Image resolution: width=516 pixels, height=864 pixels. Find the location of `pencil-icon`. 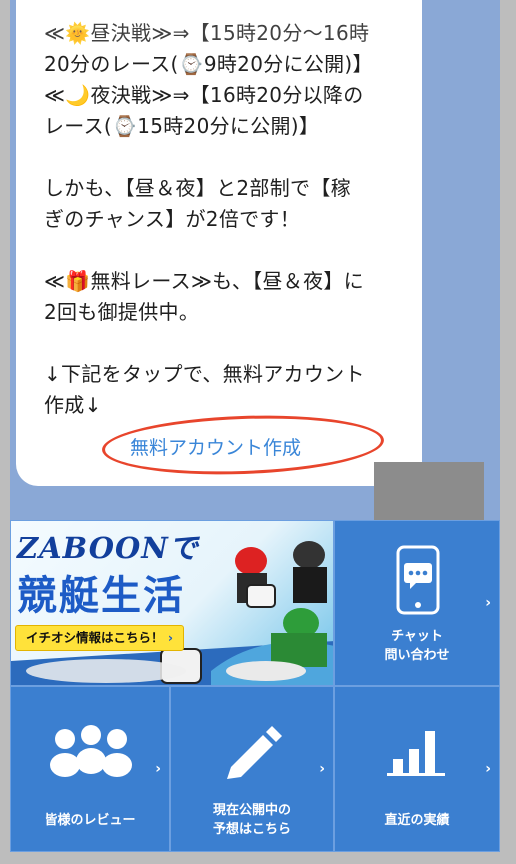

pencil-icon is located at coordinates (254, 752).